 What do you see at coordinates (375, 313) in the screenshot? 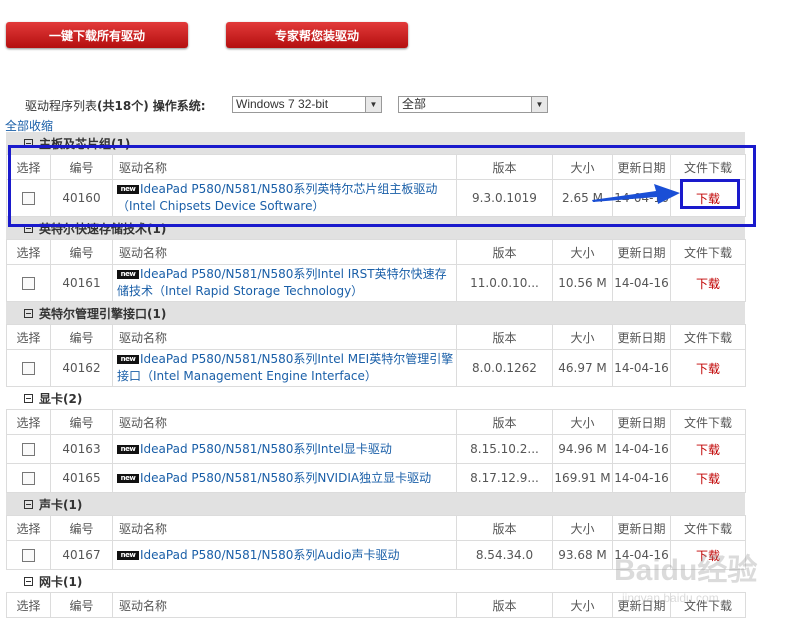
I see `category-header: 英特尔管理引擎接口(1)` at bounding box center [375, 313].